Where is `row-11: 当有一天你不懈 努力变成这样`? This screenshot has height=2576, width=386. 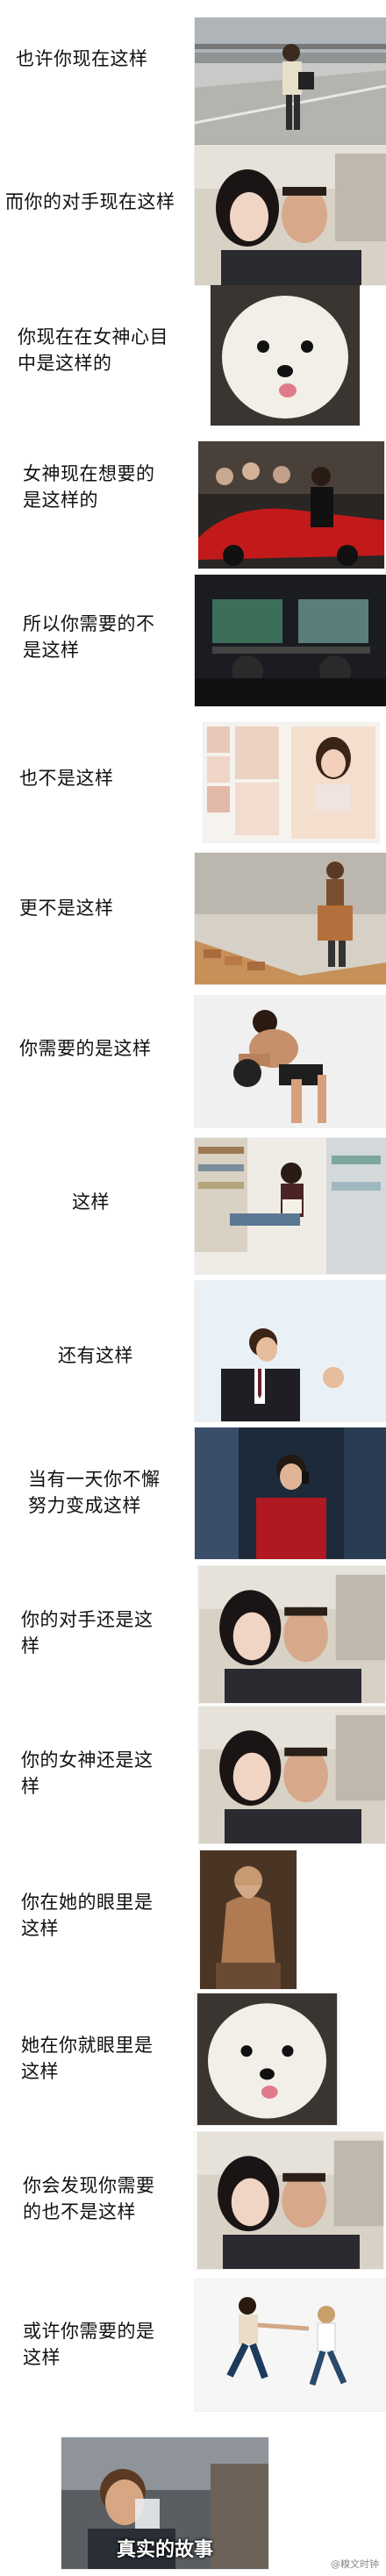 row-11: 当有一天你不懈 努力变成这样 is located at coordinates (193, 1496).